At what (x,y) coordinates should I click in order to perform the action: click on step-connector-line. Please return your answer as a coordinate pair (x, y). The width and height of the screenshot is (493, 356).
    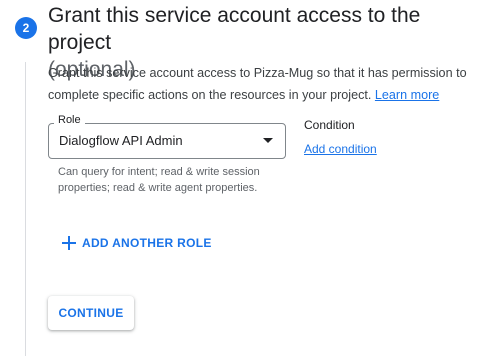
    Looking at the image, I should click on (25, 209).